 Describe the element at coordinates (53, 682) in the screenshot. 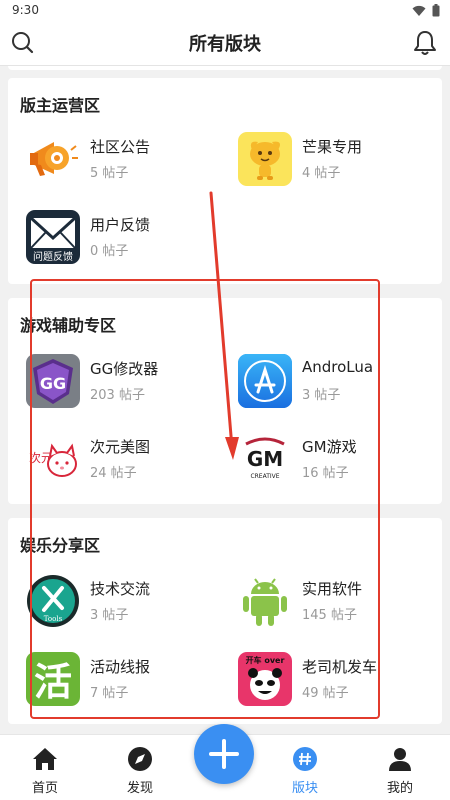

I see `svg-text: 活` at that location.